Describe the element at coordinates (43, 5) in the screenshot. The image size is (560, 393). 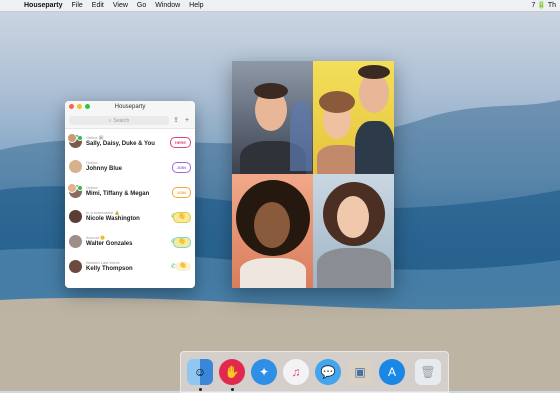
I see `menu-app-name: Houseparty` at that location.